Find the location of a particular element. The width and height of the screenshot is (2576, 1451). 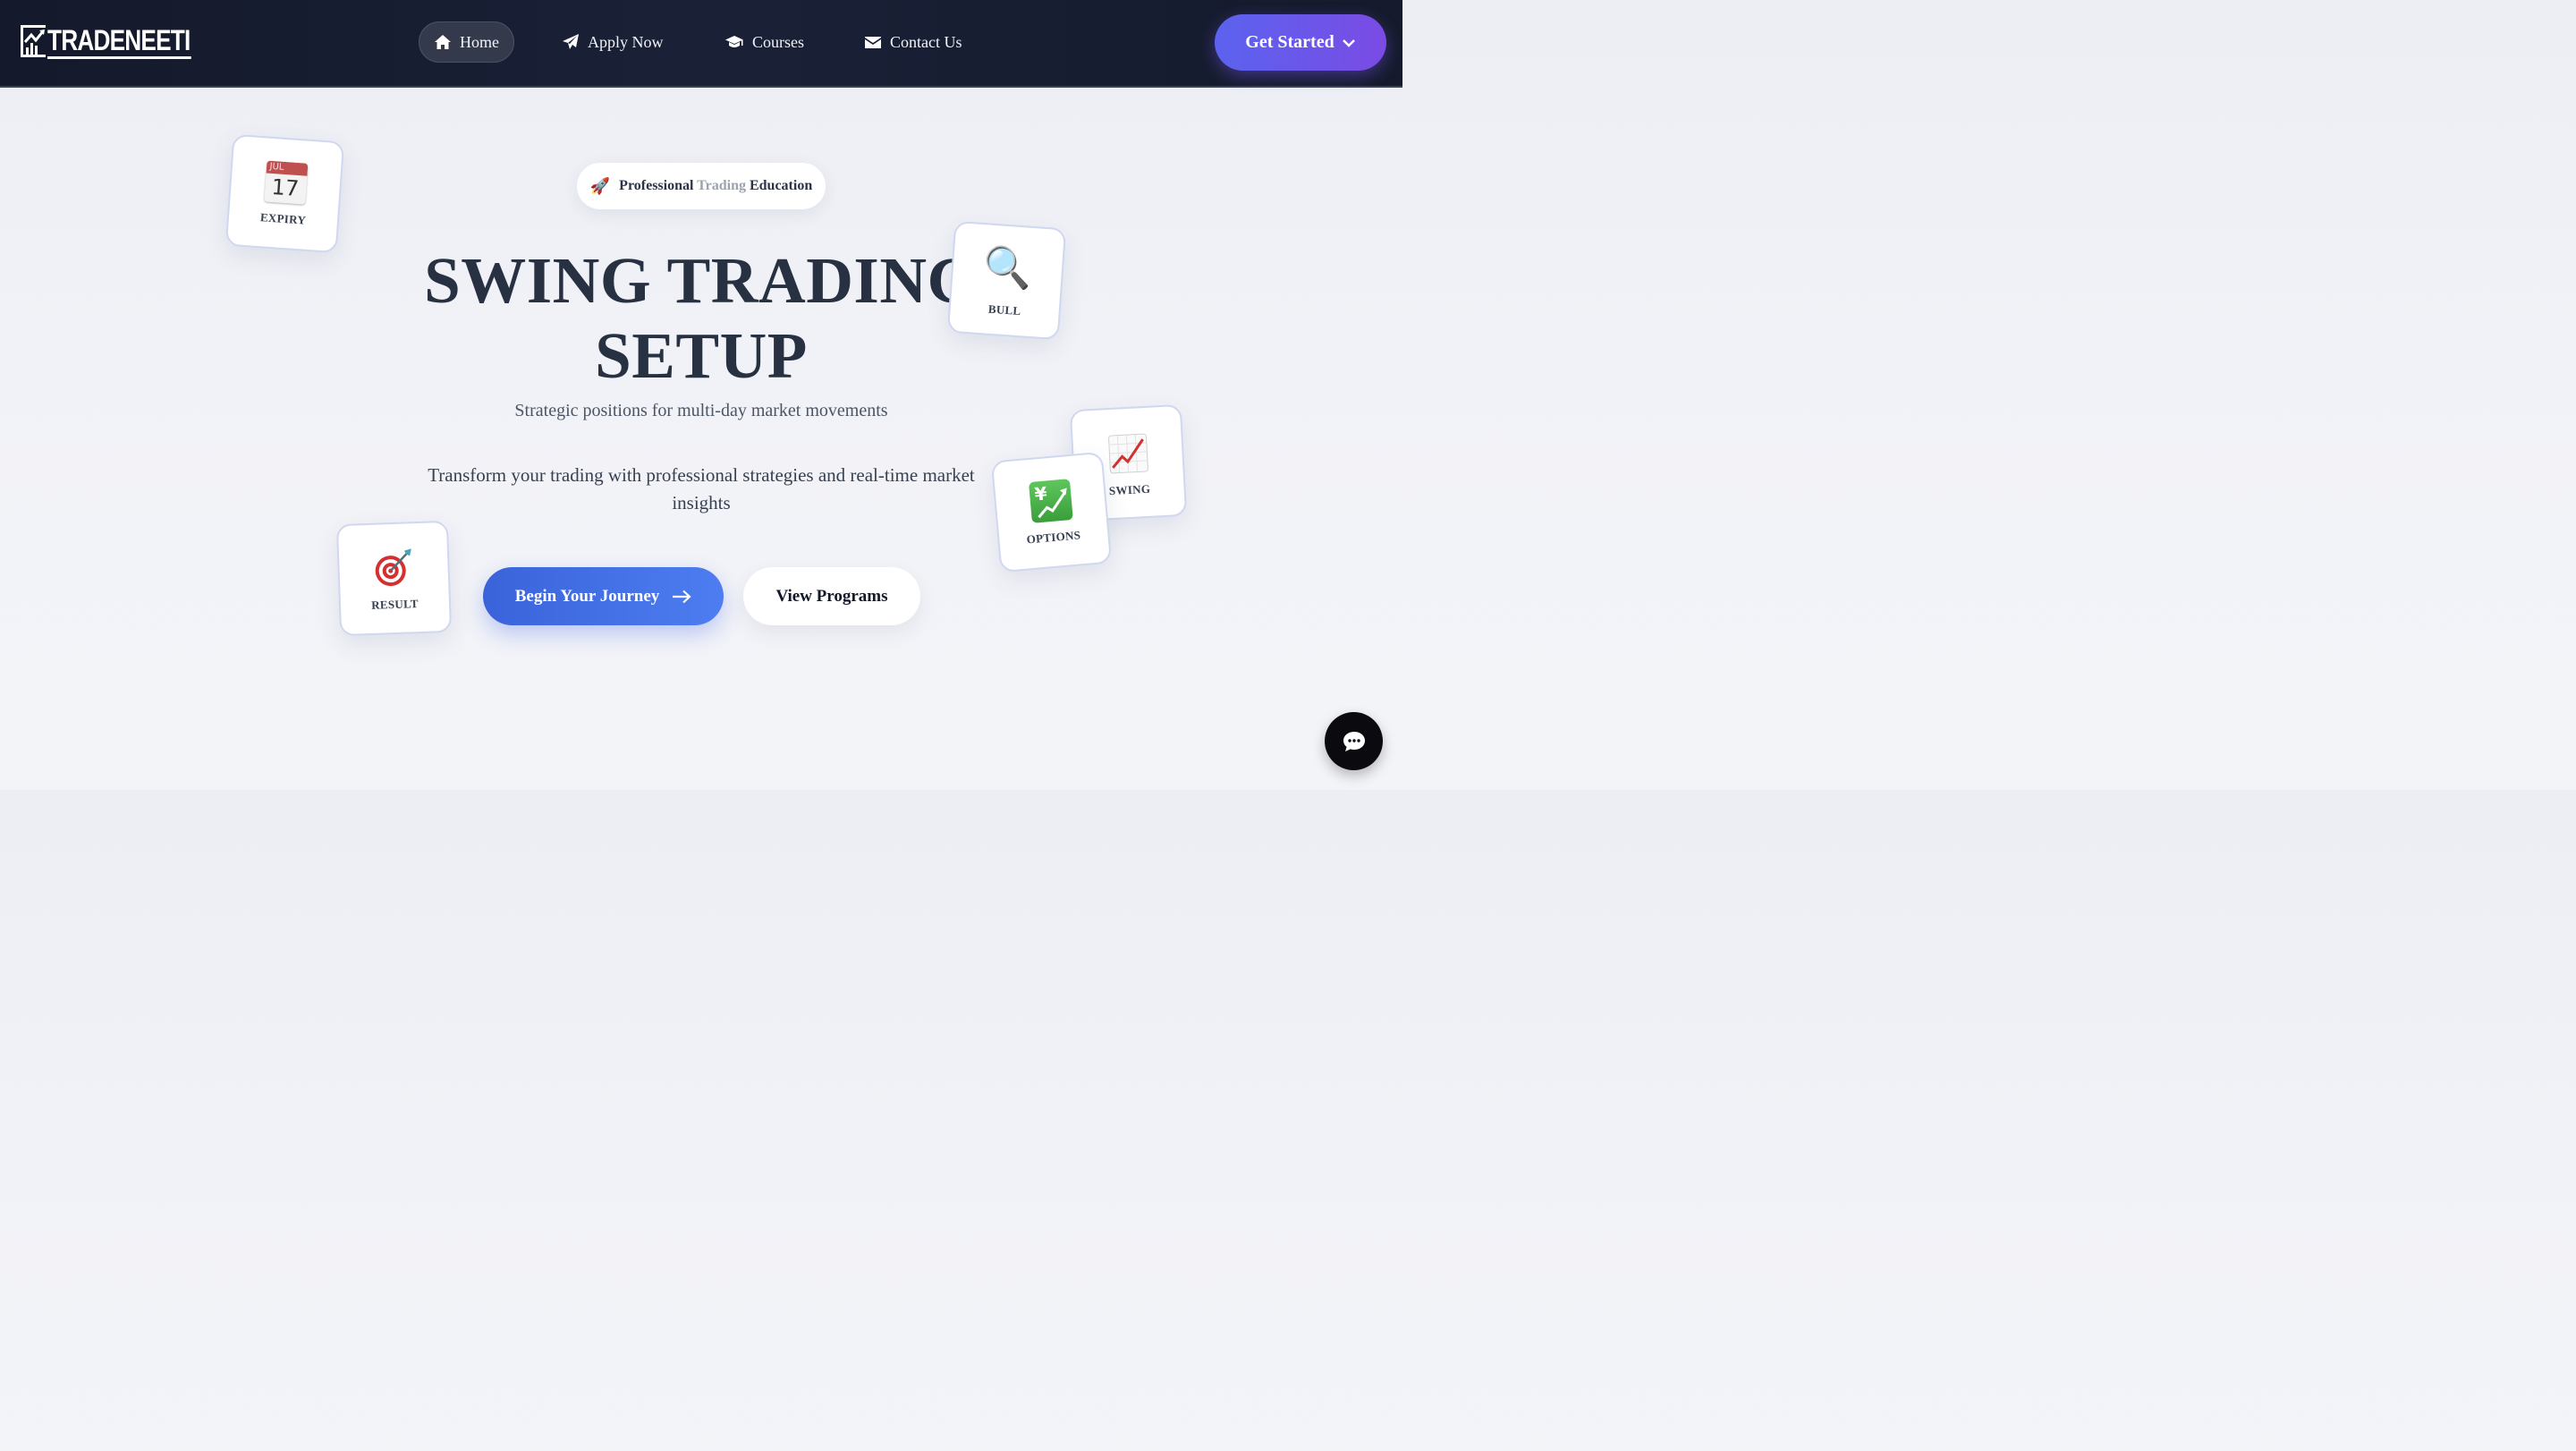

floating-card-expiry: JUL 17 EXPIRY is located at coordinates (285, 193).